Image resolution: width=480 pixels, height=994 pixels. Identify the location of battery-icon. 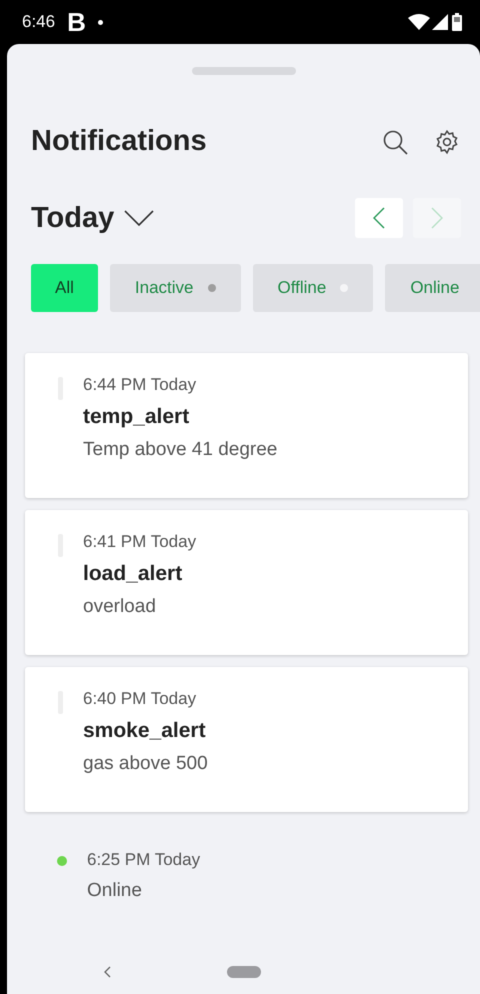
(457, 22).